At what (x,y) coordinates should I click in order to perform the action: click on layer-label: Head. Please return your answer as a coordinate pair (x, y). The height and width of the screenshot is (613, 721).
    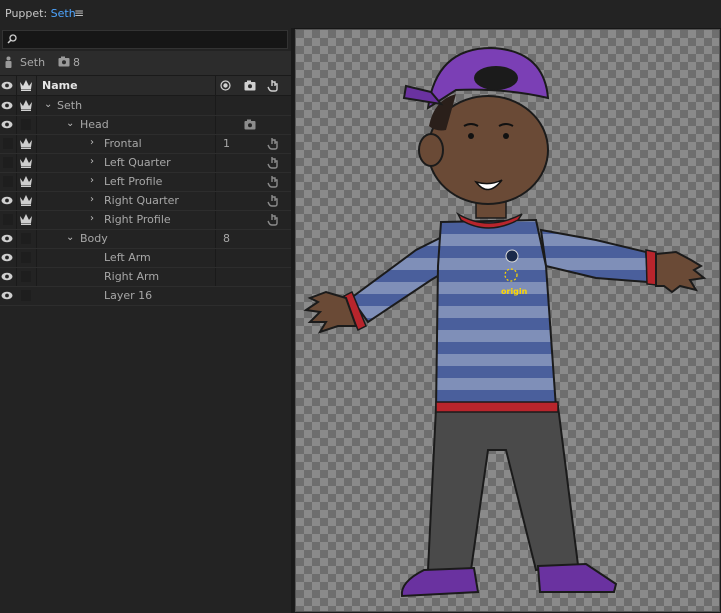
    Looking at the image, I should click on (94, 124).